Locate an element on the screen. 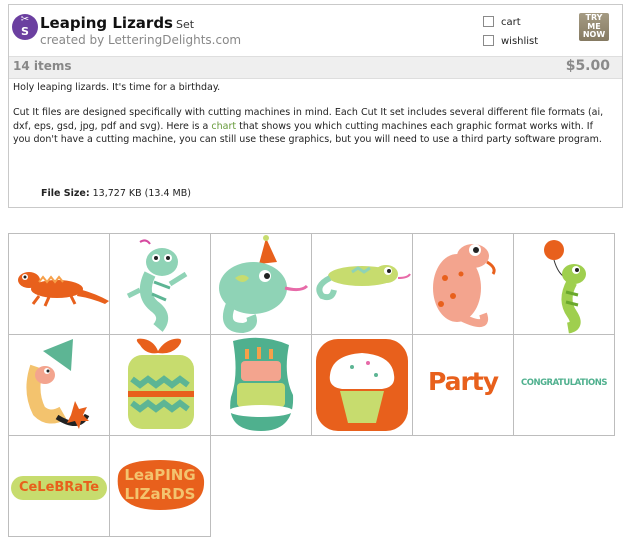  set-label: Set is located at coordinates (185, 24).